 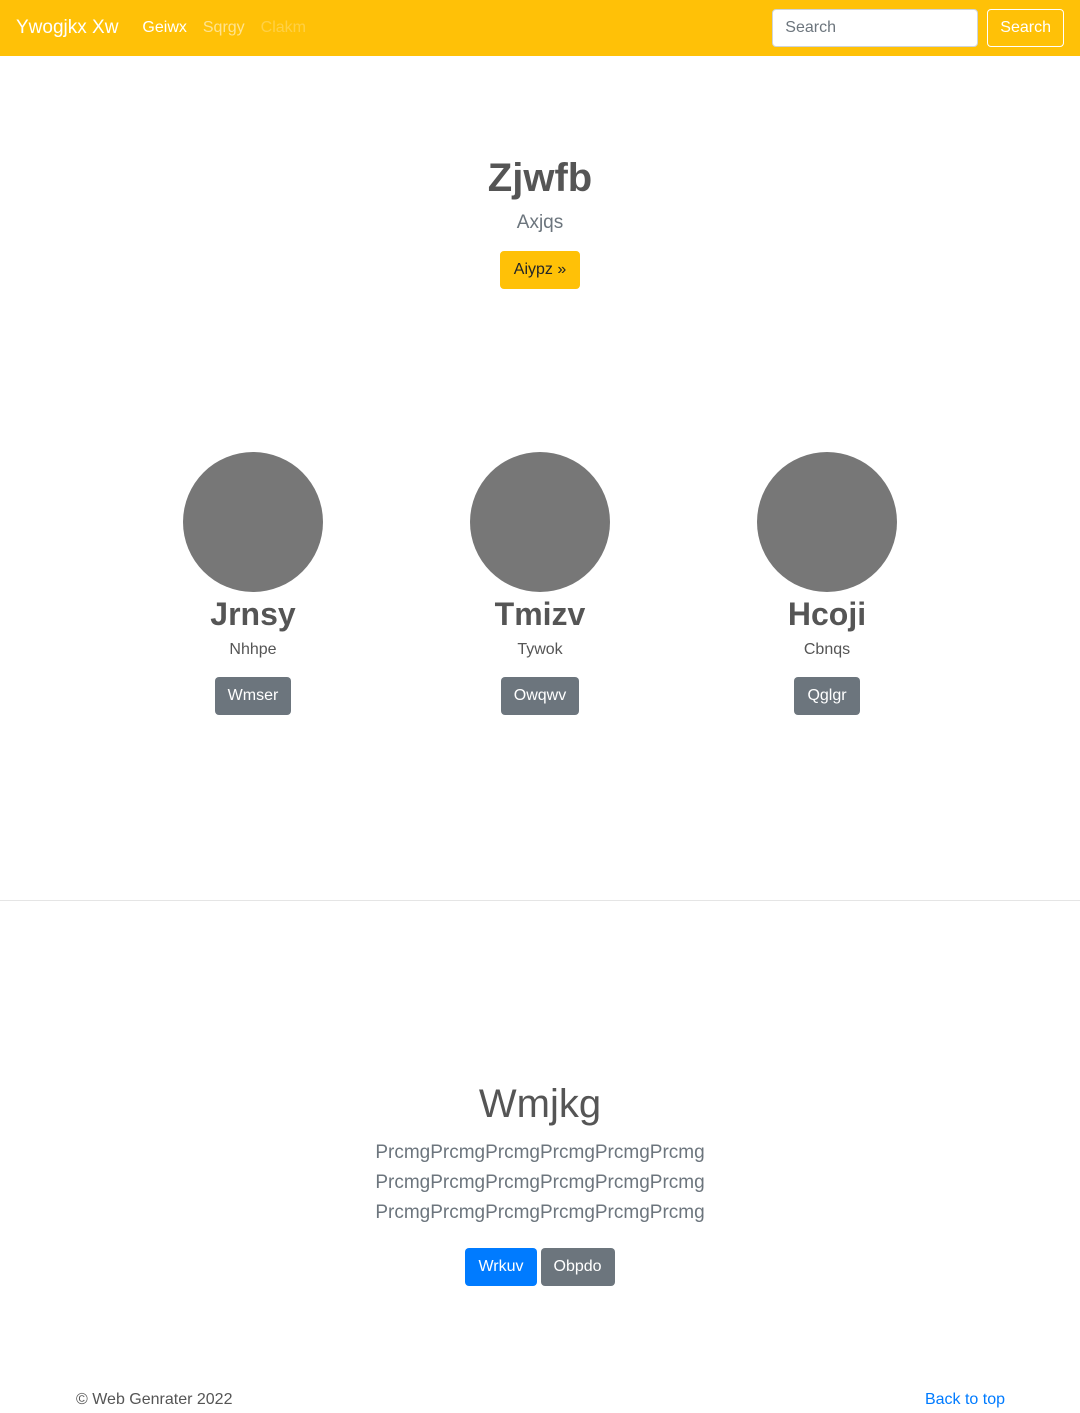 I want to click on promo-primary-button: Wrkuv, so click(x=501, y=1267).